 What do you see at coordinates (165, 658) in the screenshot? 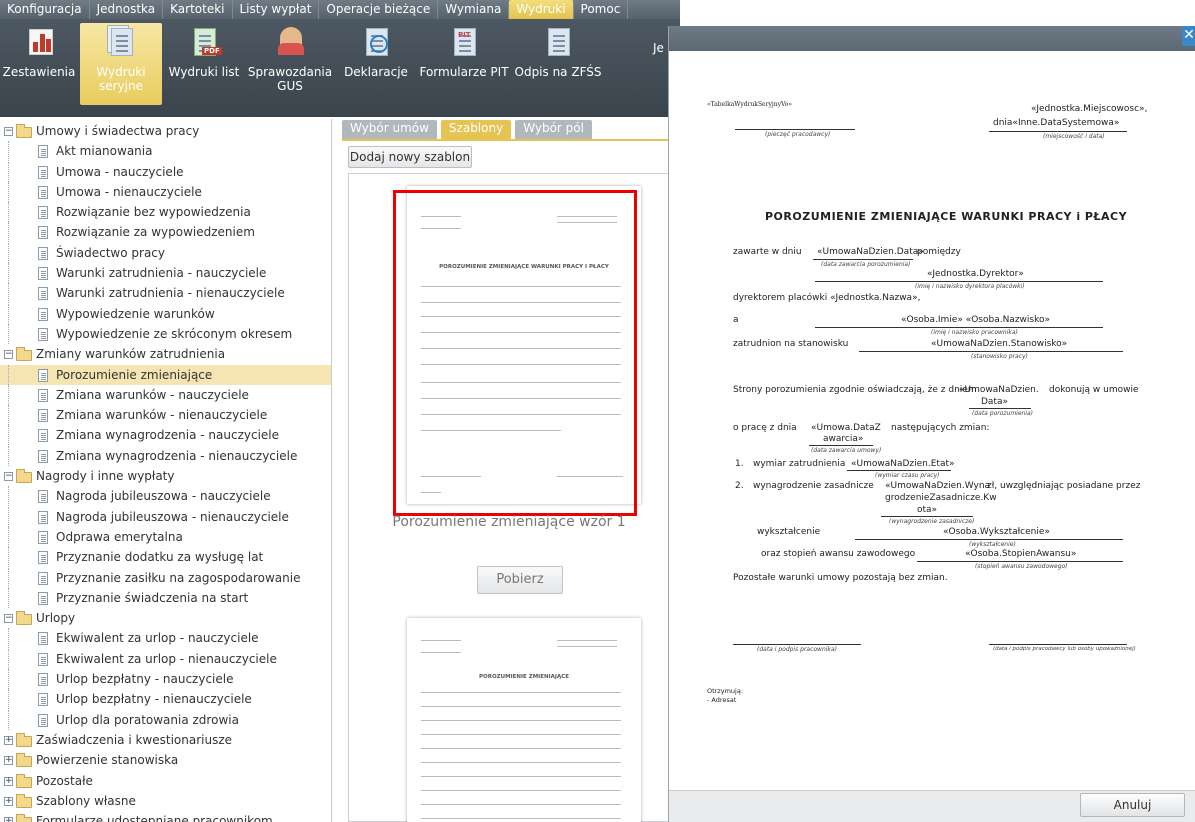
I see `tree-item: Ekwiwalent za urlop - nienauczyciele` at bounding box center [165, 658].